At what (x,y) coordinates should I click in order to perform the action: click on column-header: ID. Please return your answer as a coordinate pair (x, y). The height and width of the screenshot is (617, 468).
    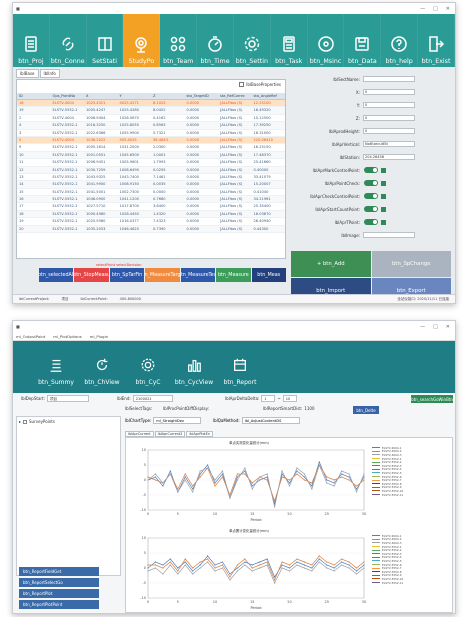
    Looking at the image, I should click on (34, 96).